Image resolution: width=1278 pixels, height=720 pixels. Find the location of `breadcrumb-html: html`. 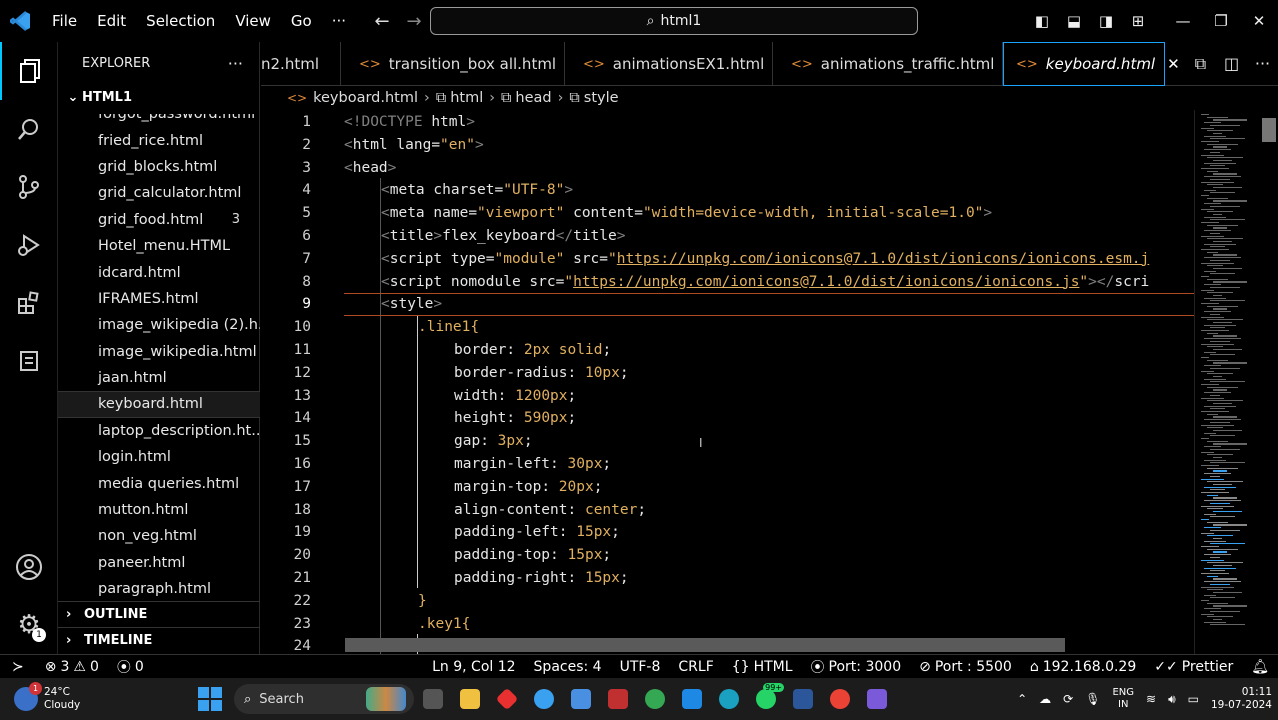

breadcrumb-html: html is located at coordinates (466, 98).